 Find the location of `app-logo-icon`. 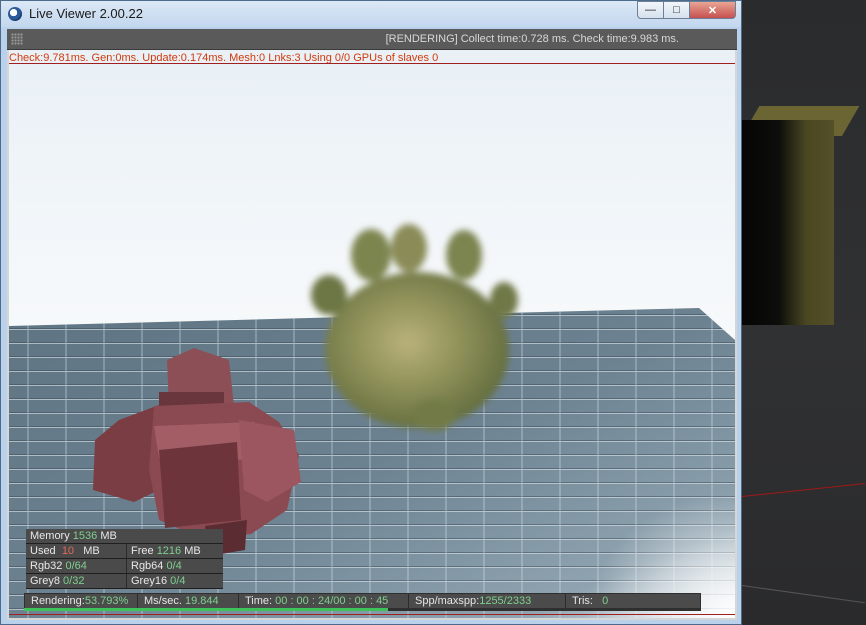

app-logo-icon is located at coordinates (15, 14).